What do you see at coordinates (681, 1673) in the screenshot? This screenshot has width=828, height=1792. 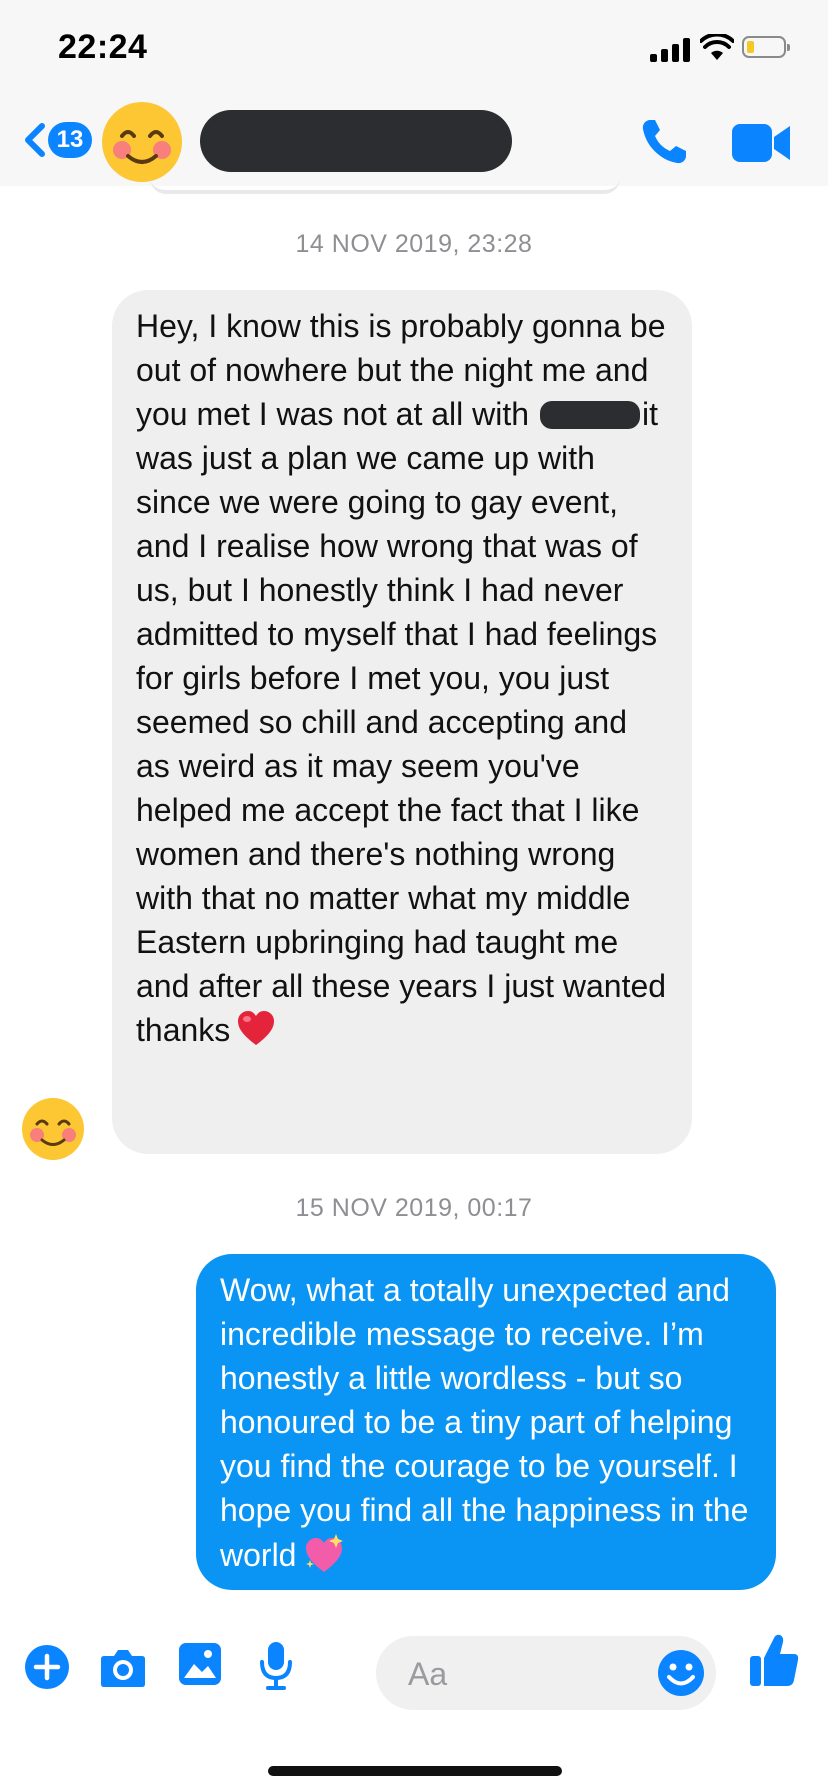 I see `emoji-icon` at bounding box center [681, 1673].